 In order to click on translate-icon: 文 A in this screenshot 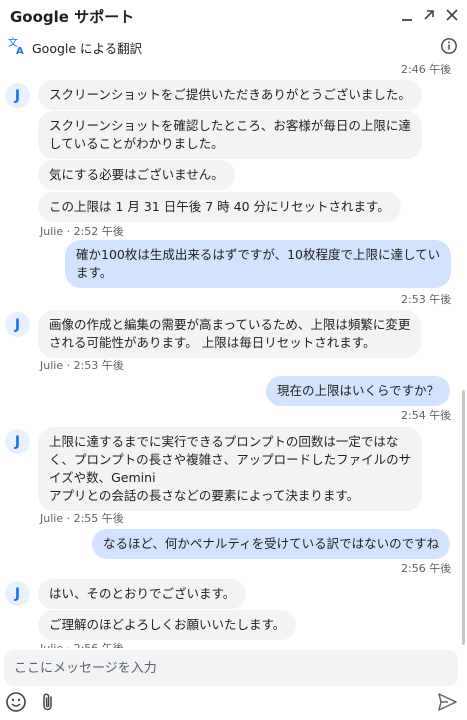, I will do `click(17, 46)`.